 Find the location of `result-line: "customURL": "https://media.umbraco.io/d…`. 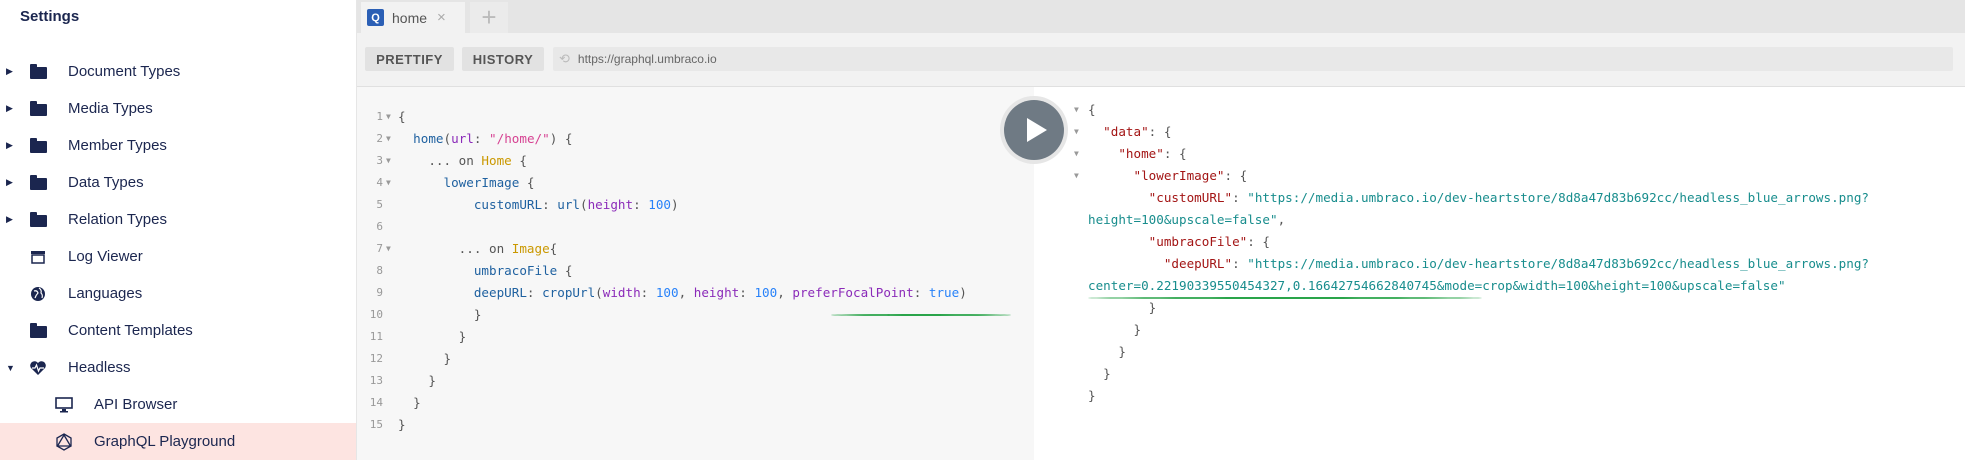

result-line: "customURL": "https://media.umbraco.io/d… is located at coordinates (1508, 197).